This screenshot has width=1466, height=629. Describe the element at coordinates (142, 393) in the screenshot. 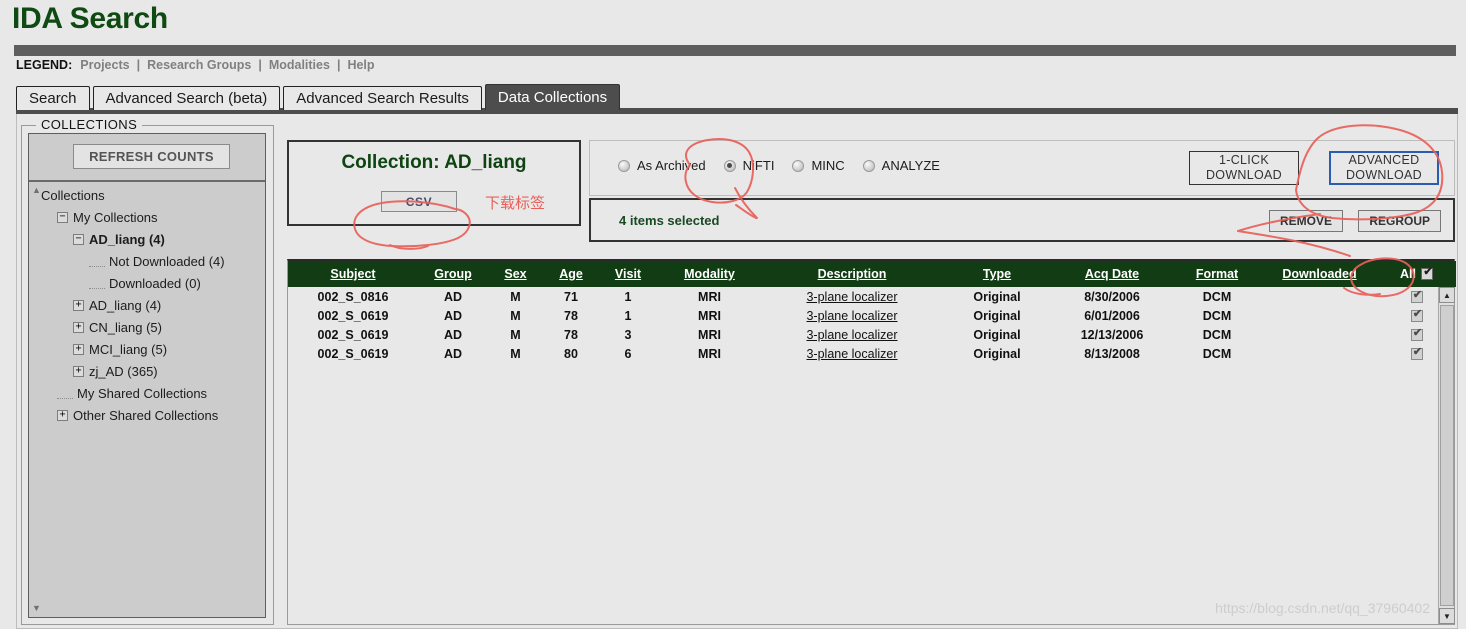

I see `tree-node-label: My Shared Collections` at that location.